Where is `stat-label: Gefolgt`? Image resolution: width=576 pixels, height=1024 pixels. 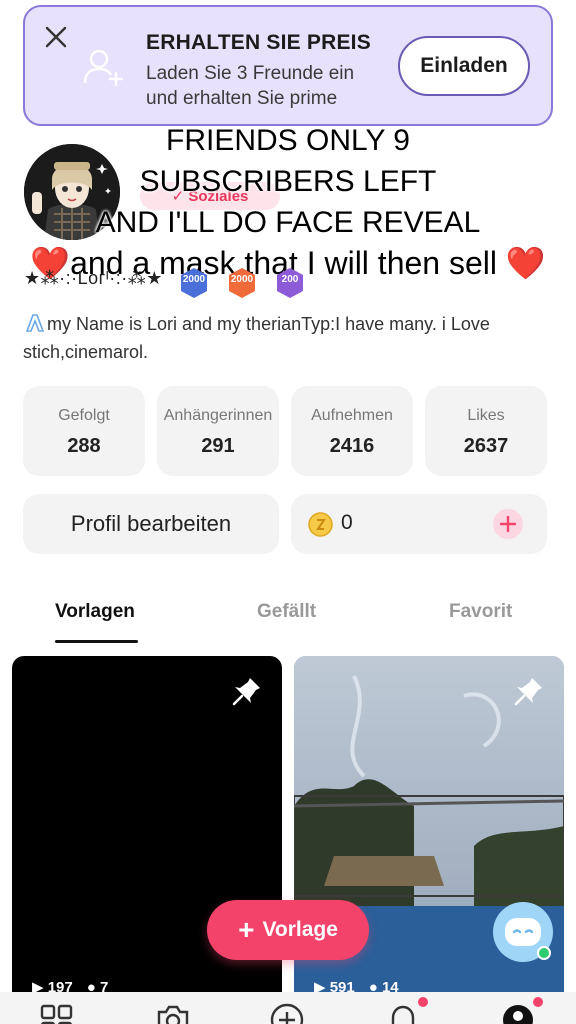
stat-label: Gefolgt is located at coordinates (84, 415).